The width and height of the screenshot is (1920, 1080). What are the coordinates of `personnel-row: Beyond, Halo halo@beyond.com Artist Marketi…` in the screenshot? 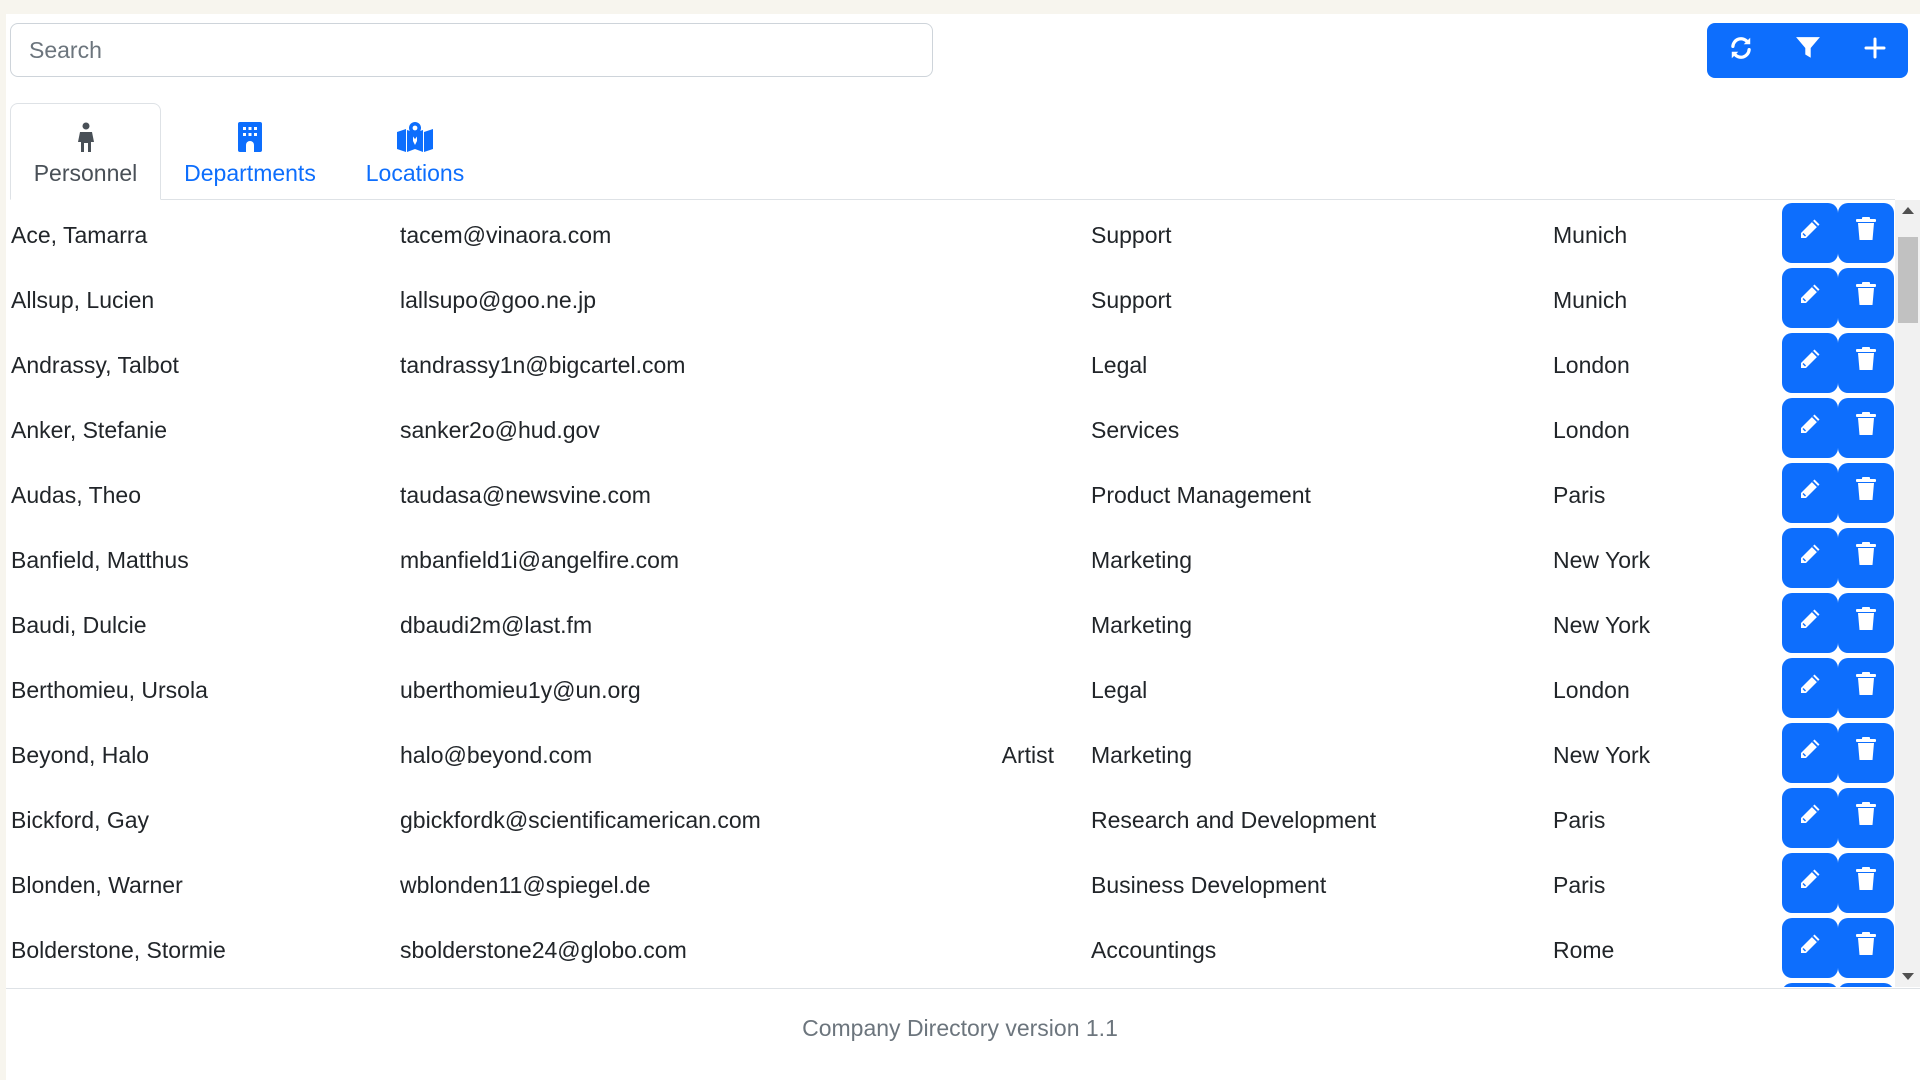 It's located at (947, 752).